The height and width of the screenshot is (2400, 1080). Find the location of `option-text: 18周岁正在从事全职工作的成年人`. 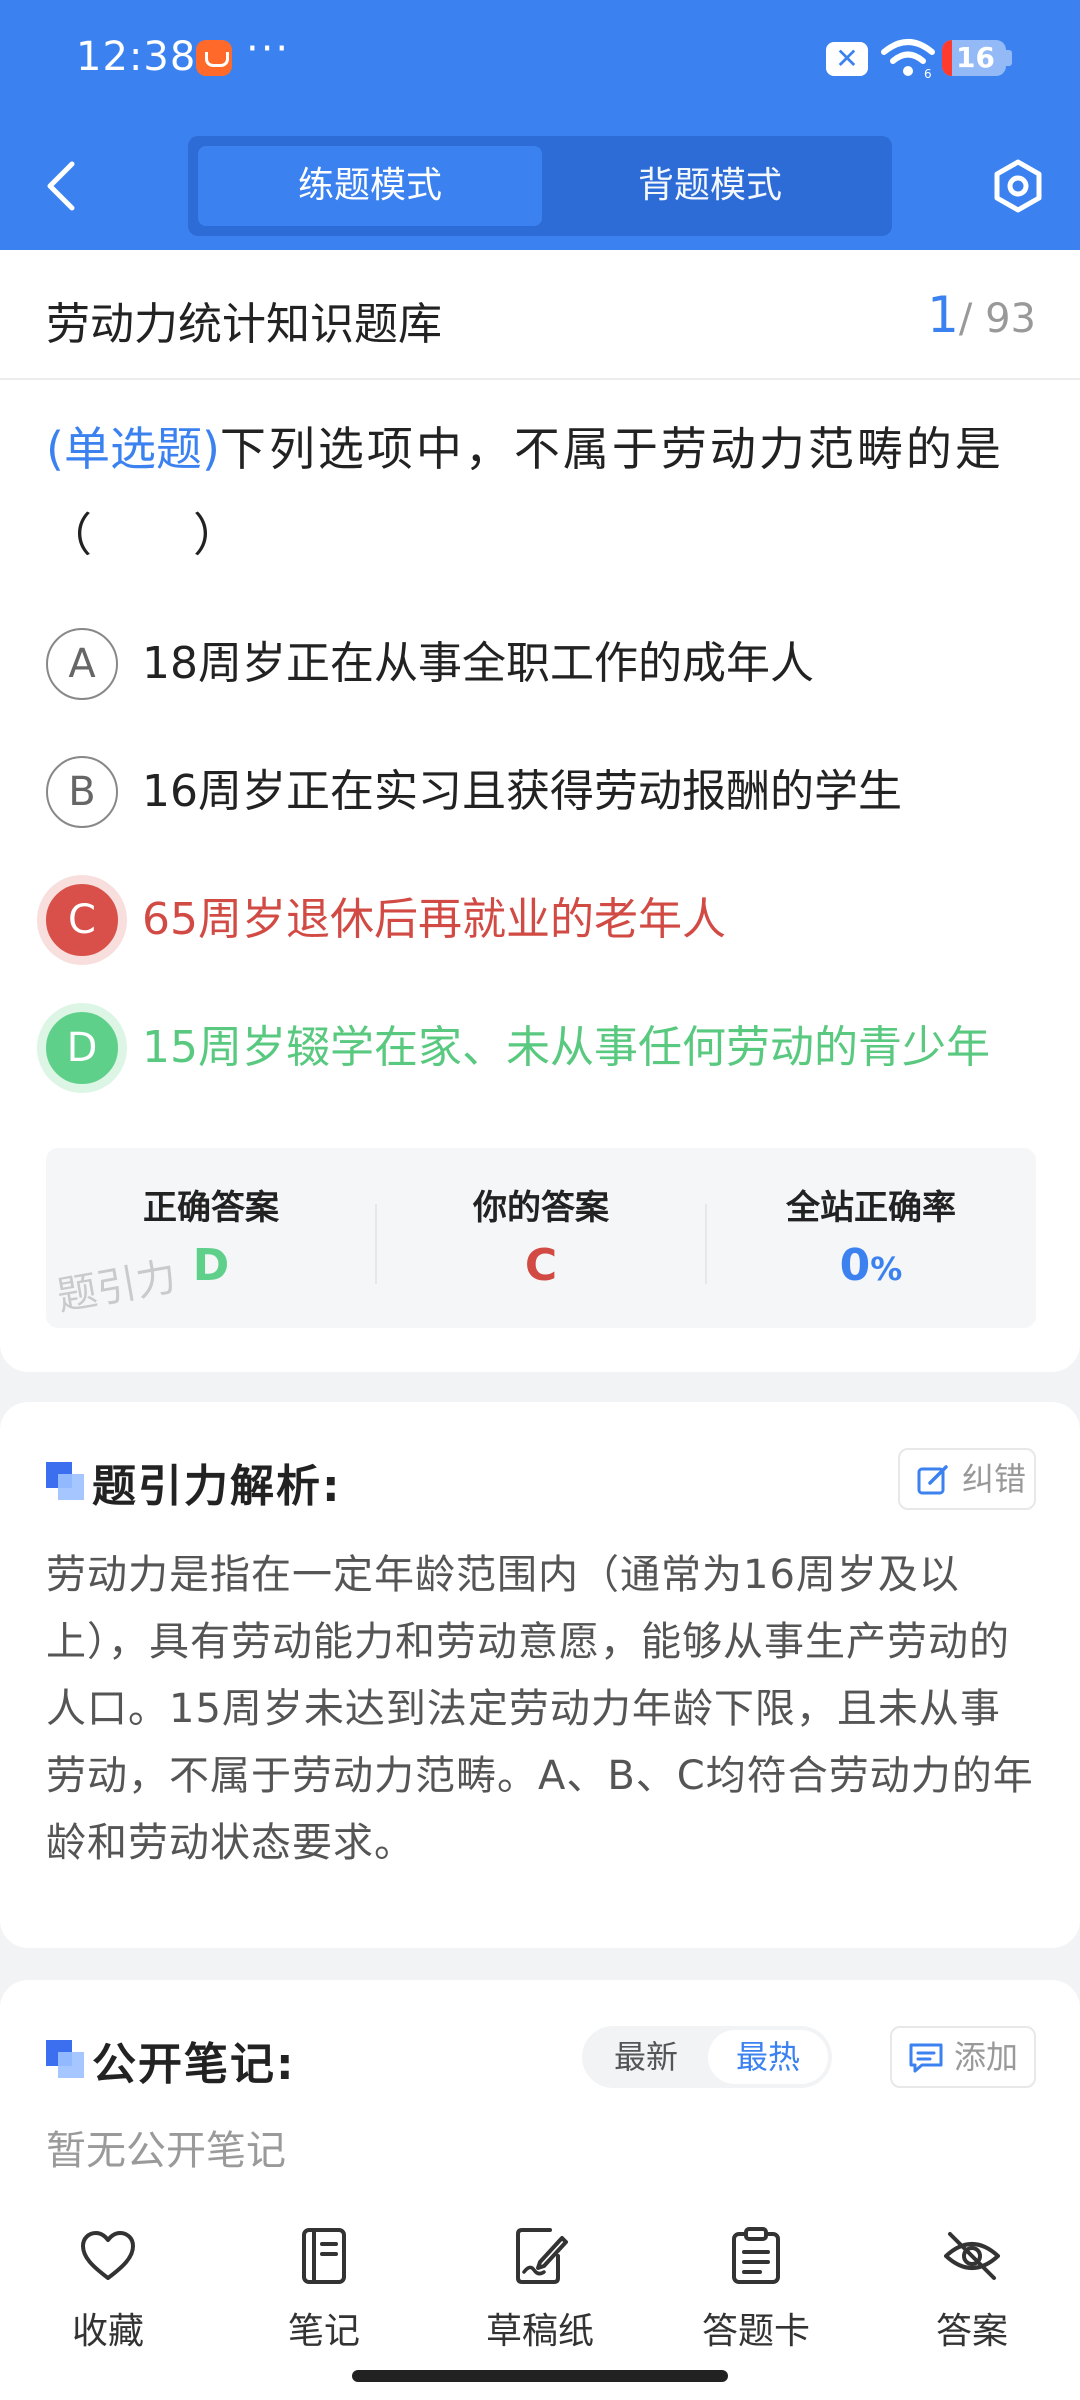

option-text: 18周岁正在从事全职工作的成年人 is located at coordinates (478, 663).